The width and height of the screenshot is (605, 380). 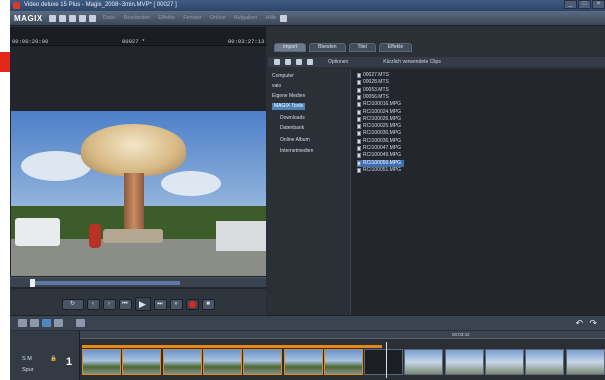 I want to click on minimize-button: _, so click(x=570, y=4).